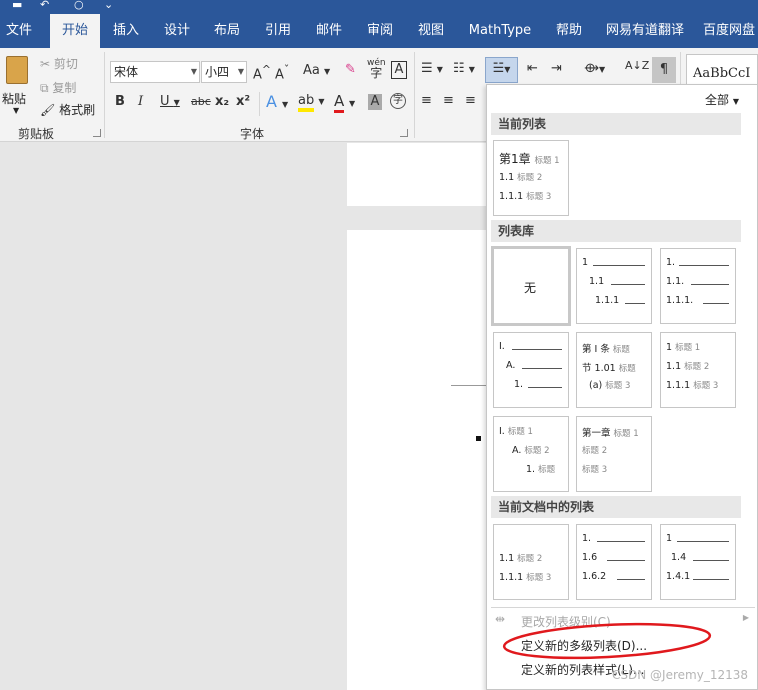 This screenshot has height=690, width=758. What do you see at coordinates (350, 69) in the screenshot?
I see `clear-formatting-button: ✎` at bounding box center [350, 69].